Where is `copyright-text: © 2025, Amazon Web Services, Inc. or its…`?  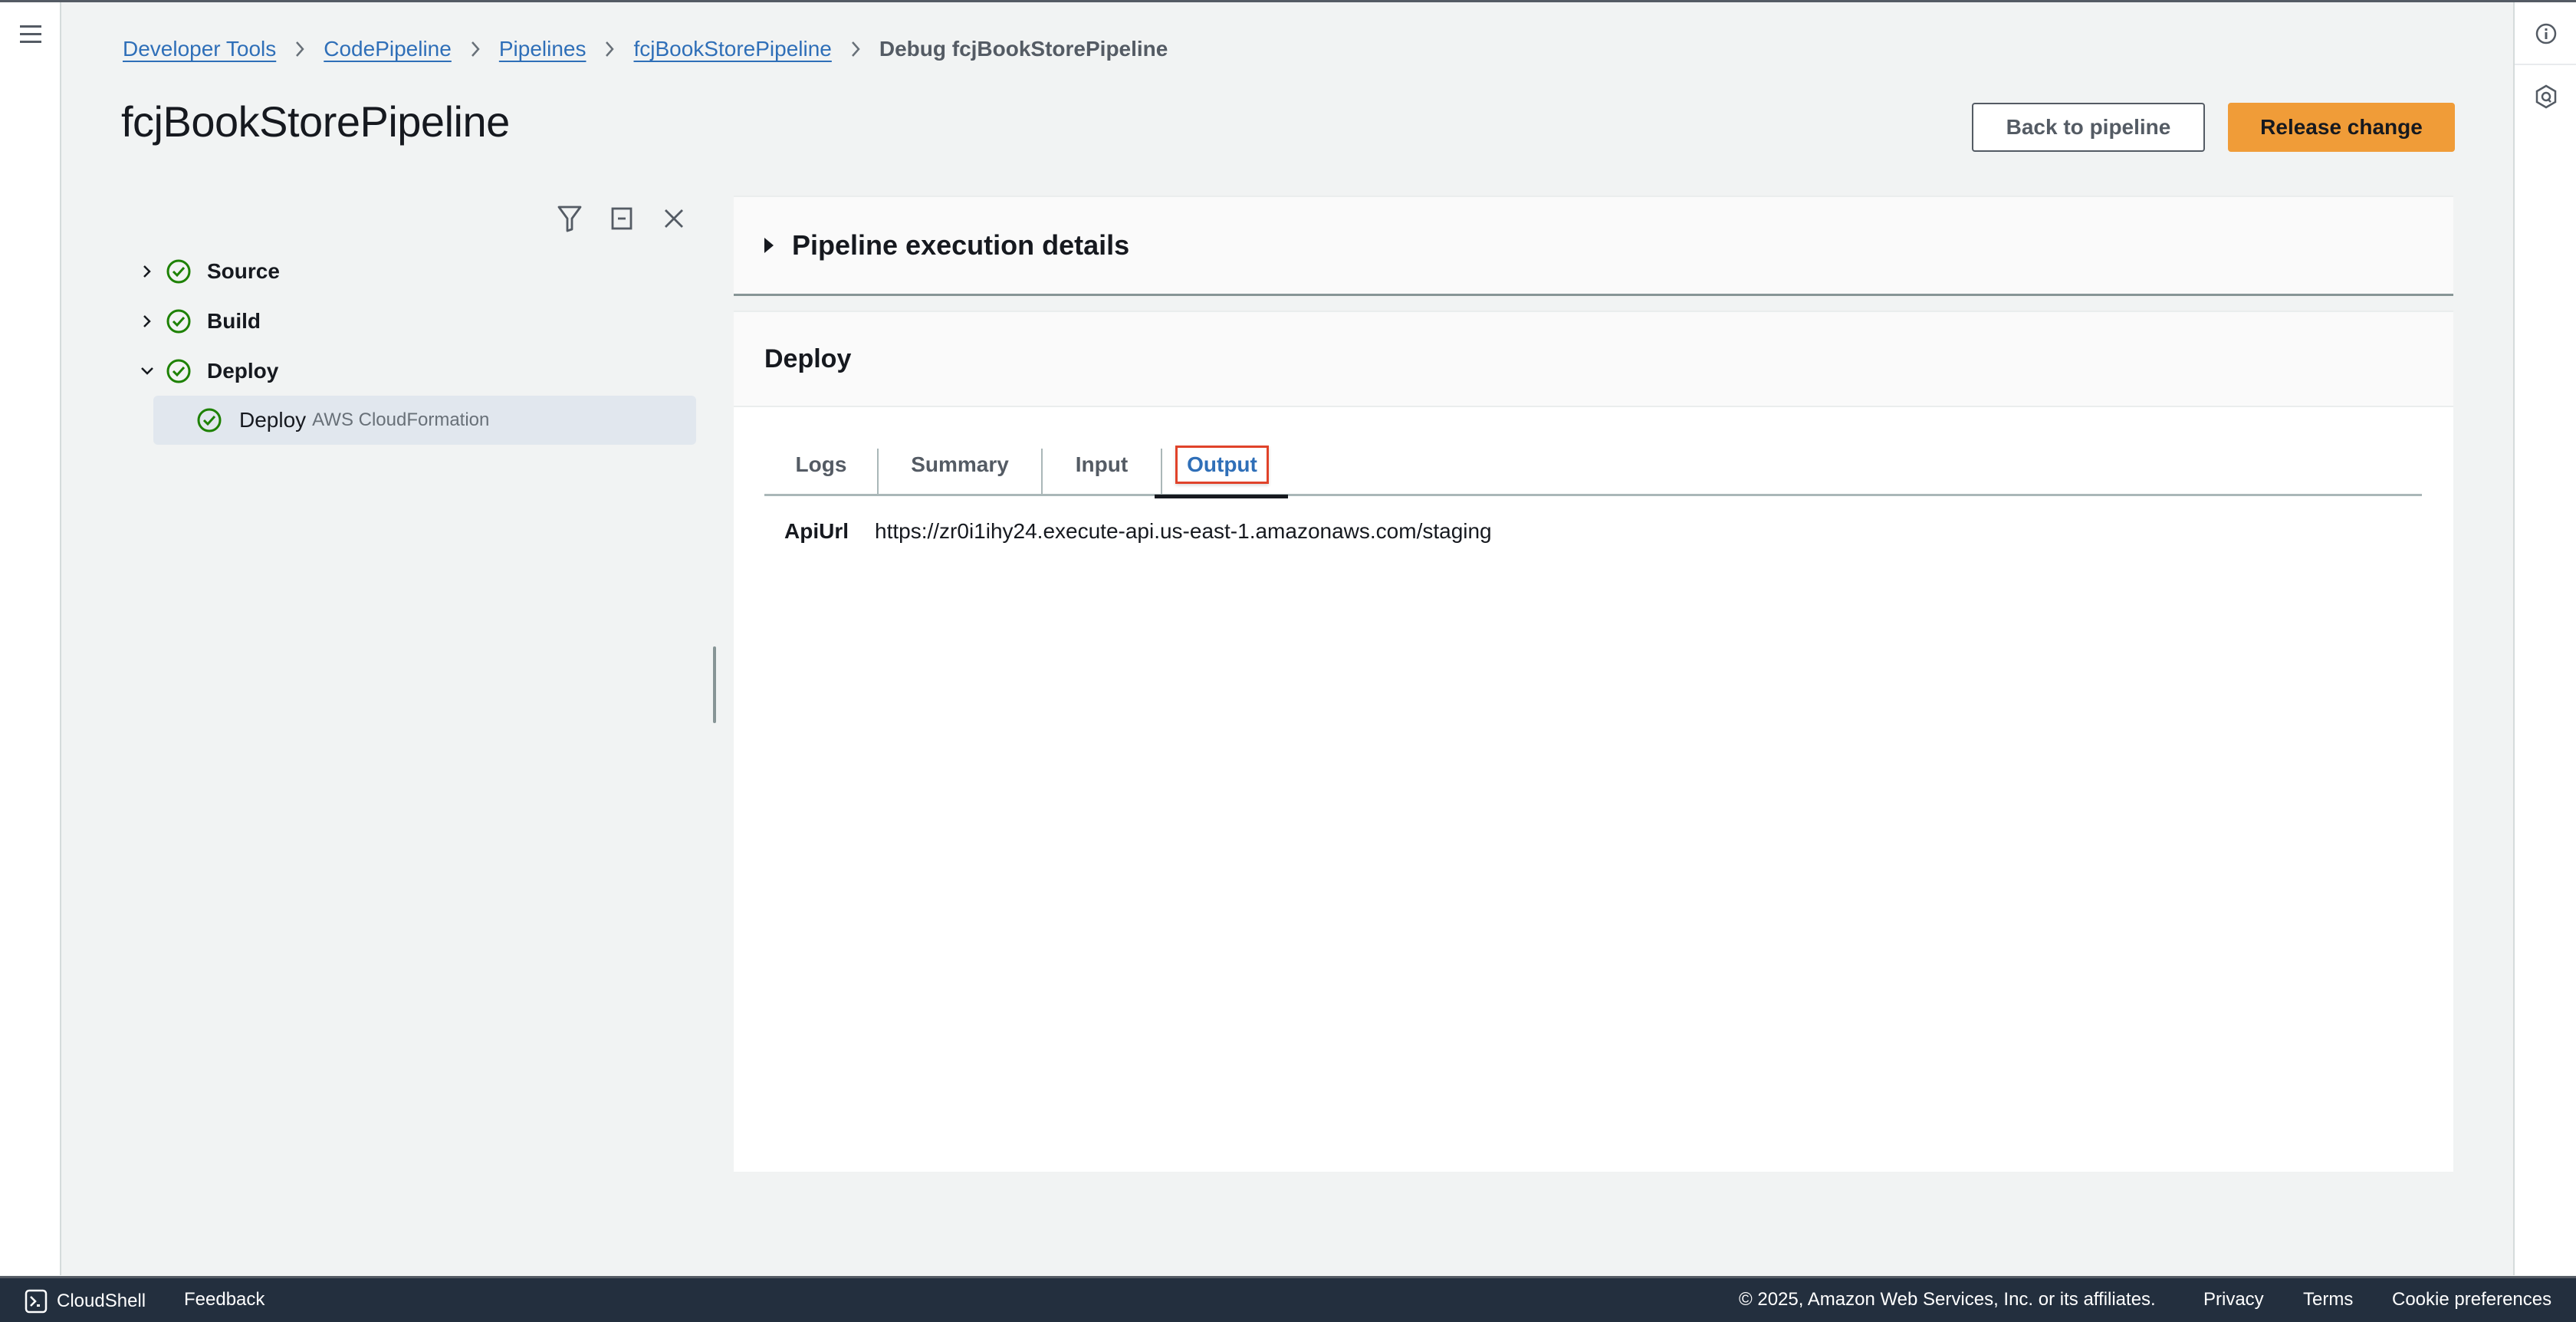
copyright-text: © 2025, Amazon Web Services, Inc. or its… is located at coordinates (1948, 1299).